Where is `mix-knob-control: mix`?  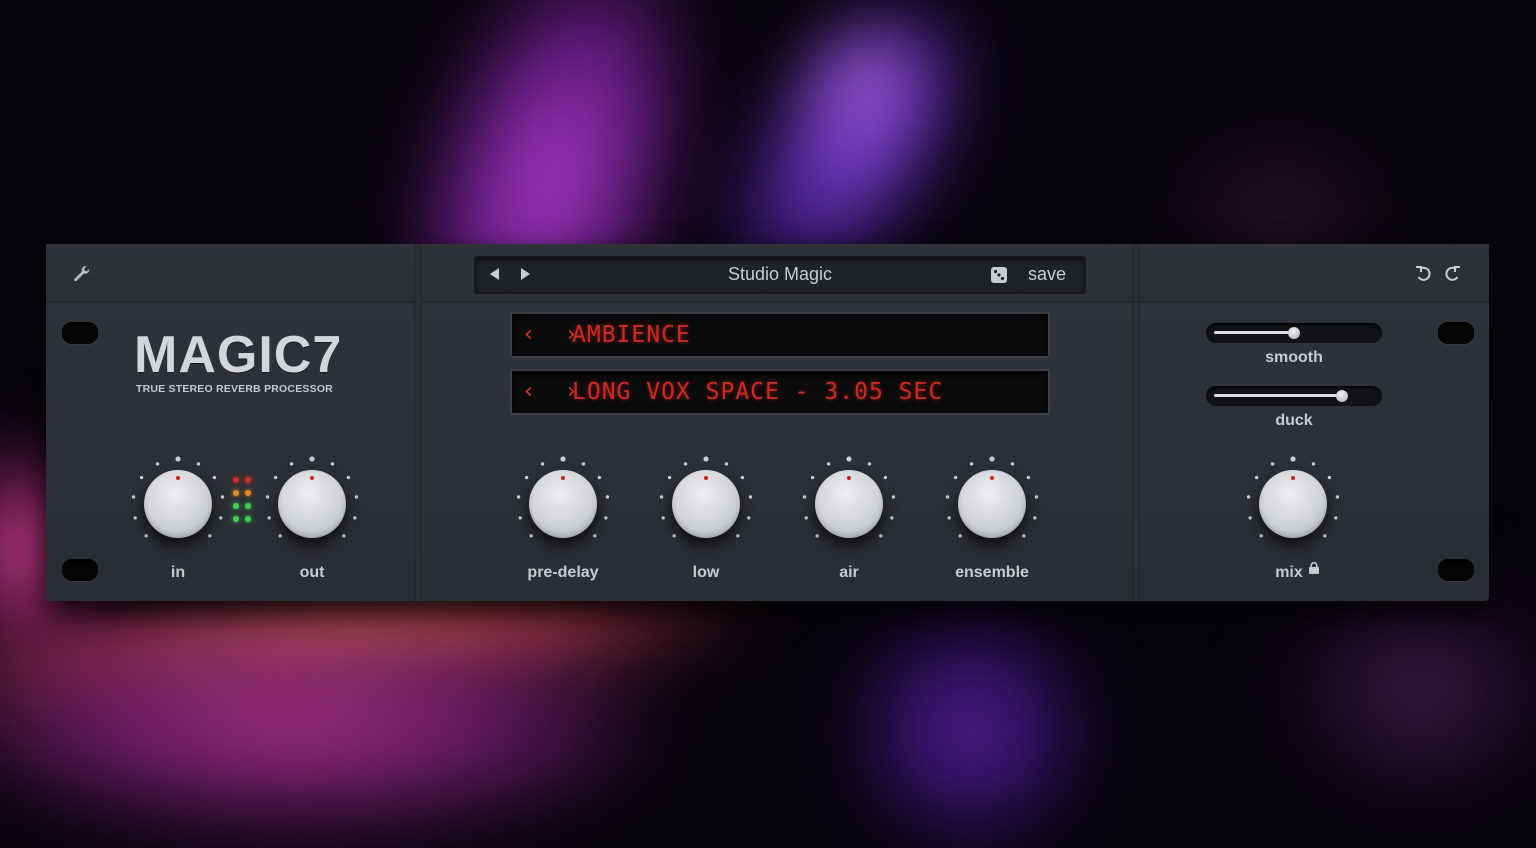 mix-knob-control: mix is located at coordinates (1293, 521).